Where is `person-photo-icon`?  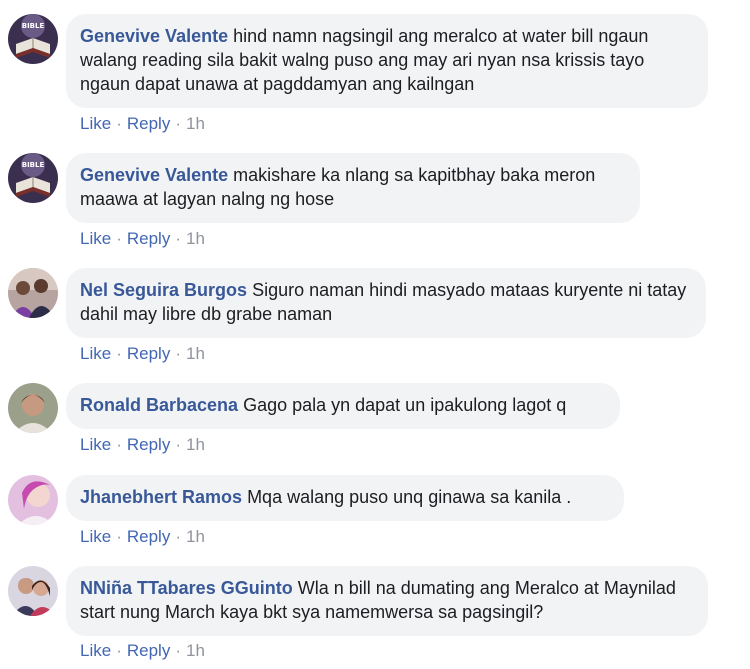 person-photo-icon is located at coordinates (33, 408).